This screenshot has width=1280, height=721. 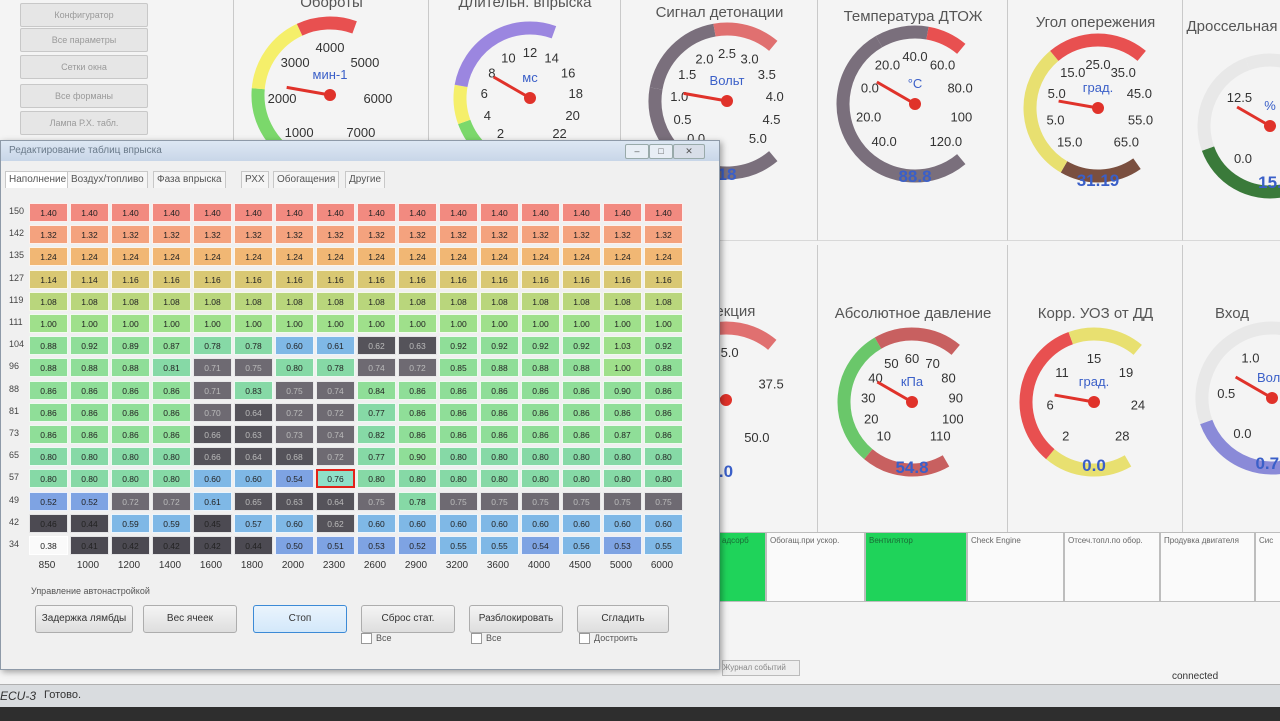 I want to click on table-cell: 0.88, so click(x=48, y=368).